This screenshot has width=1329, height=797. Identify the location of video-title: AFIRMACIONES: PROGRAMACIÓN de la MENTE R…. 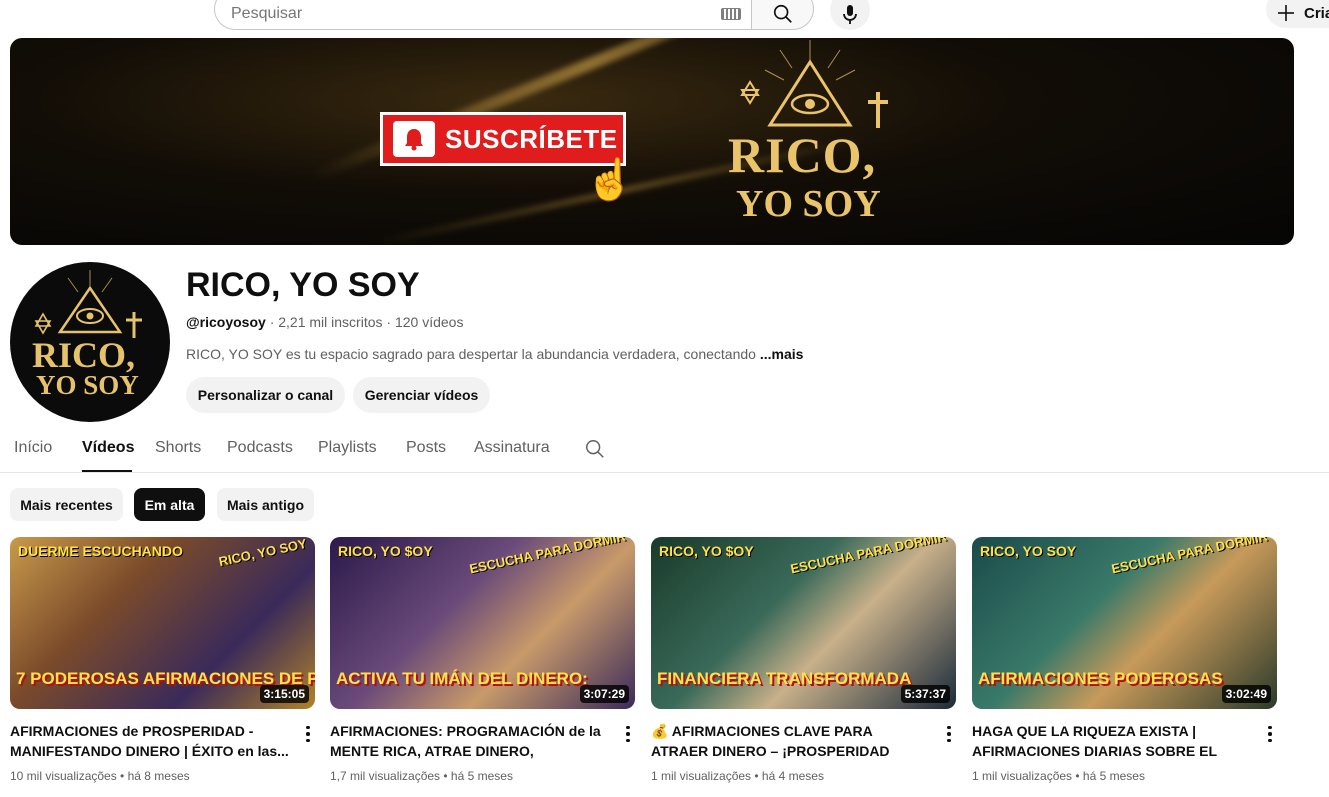
(470, 741).